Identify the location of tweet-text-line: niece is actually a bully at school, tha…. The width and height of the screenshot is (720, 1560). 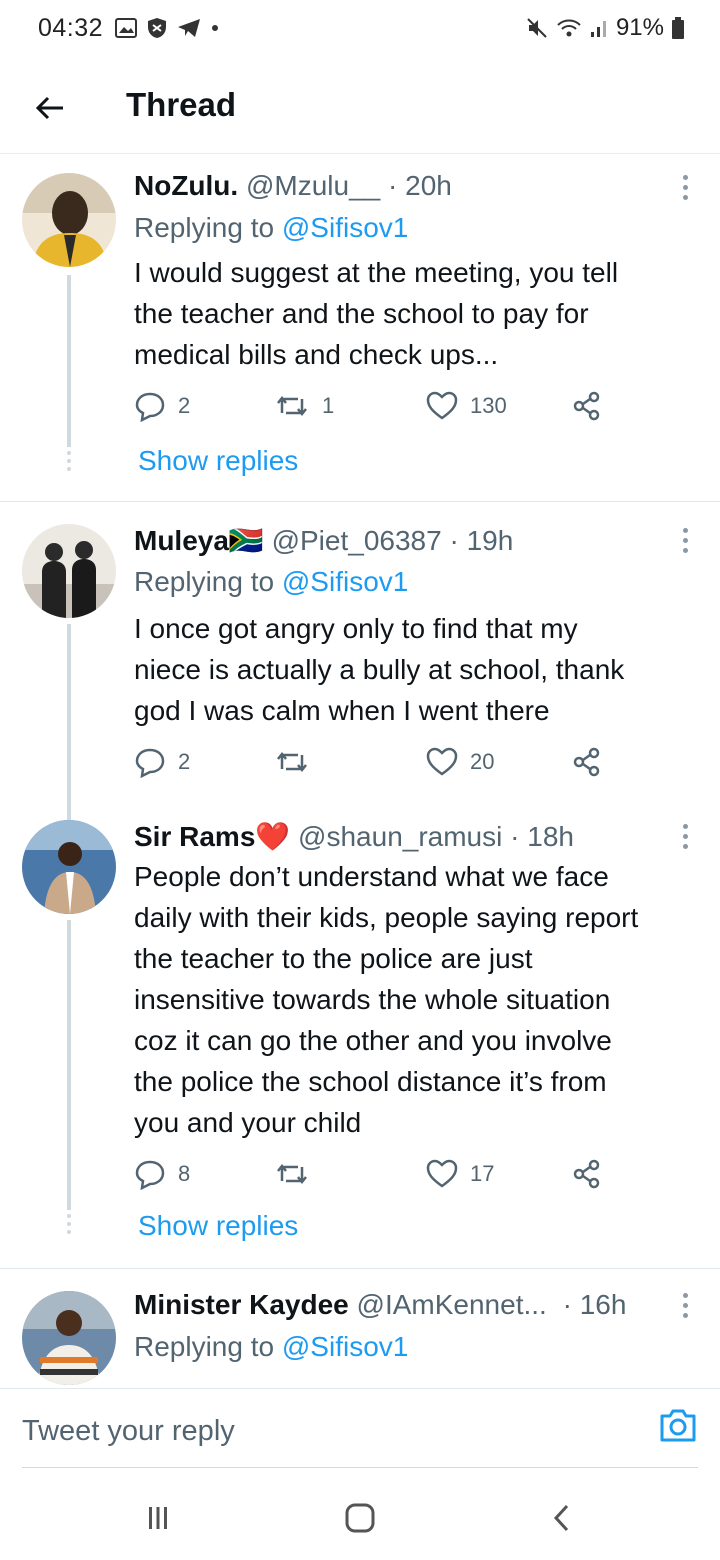
(379, 669).